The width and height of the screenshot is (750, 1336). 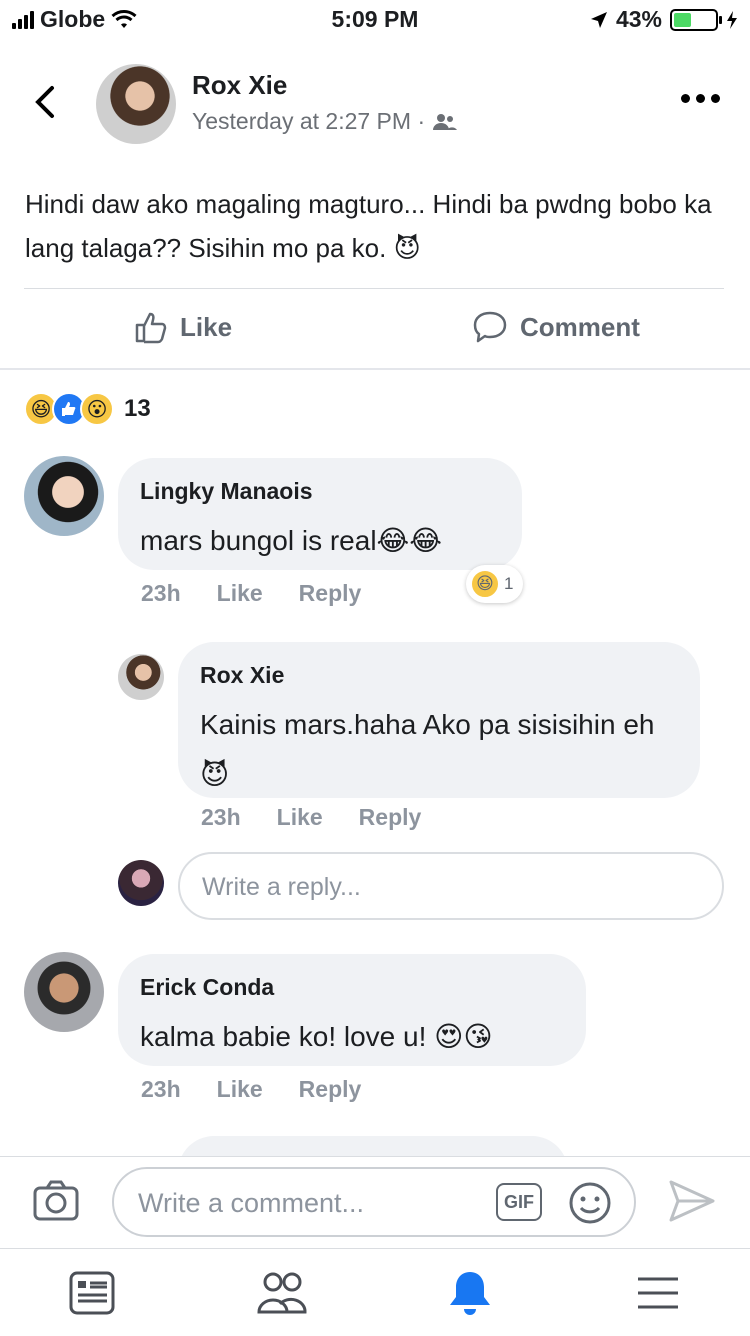 I want to click on current-user-avatar, so click(x=141, y=883).